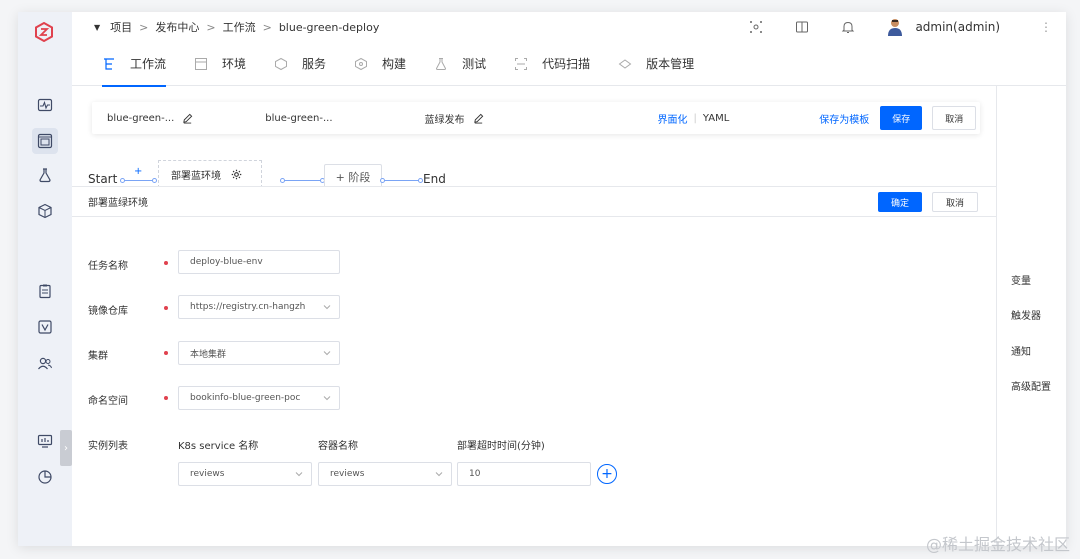  Describe the element at coordinates (177, 27) in the screenshot. I see `breadcrumb-item-release-center: 发布中心` at that location.